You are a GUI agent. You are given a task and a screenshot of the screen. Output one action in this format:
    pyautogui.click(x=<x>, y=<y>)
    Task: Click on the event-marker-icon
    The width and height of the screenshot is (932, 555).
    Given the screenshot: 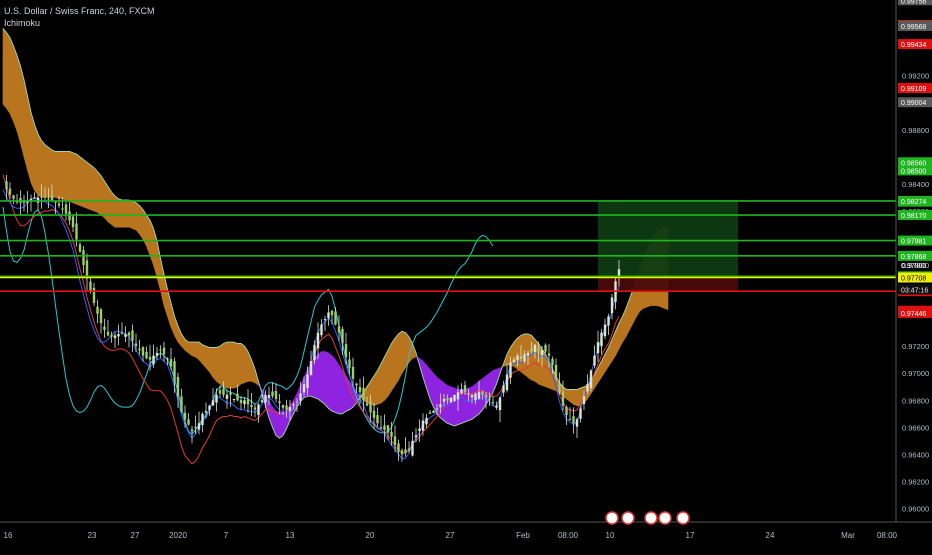 What is the action you would take?
    pyautogui.click(x=665, y=518)
    